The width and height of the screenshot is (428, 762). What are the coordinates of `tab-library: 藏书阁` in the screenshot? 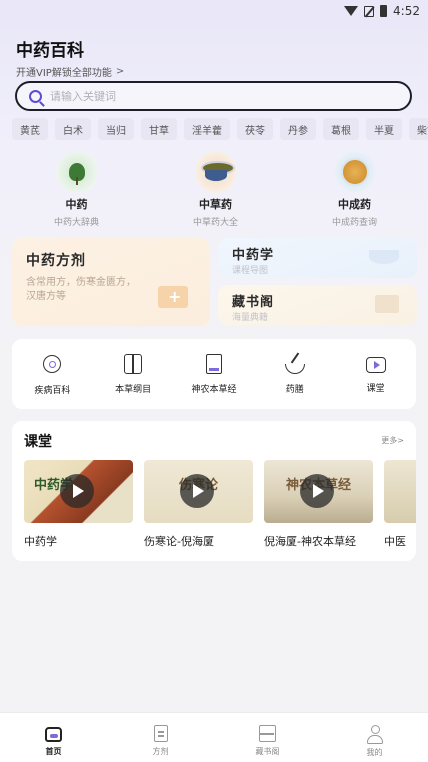 It's located at (267, 737).